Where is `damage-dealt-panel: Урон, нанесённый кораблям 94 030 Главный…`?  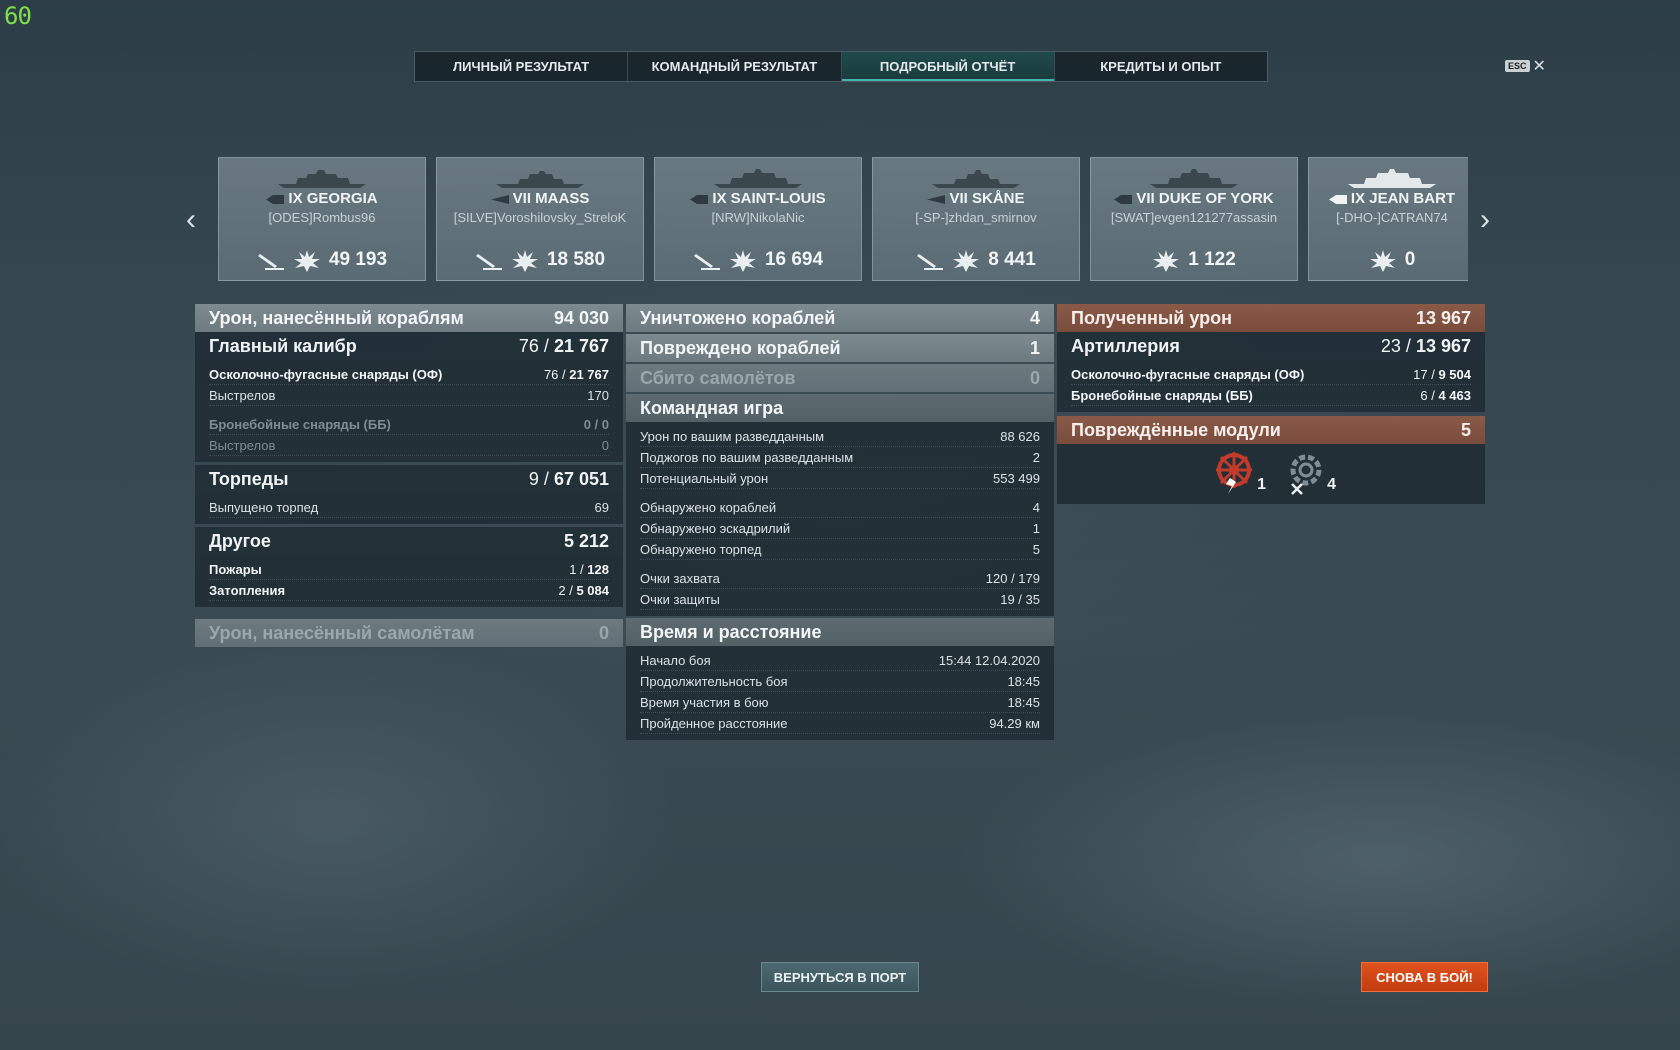
damage-dealt-panel: Урон, нанесённый кораблям 94 030 Главный… is located at coordinates (409, 475).